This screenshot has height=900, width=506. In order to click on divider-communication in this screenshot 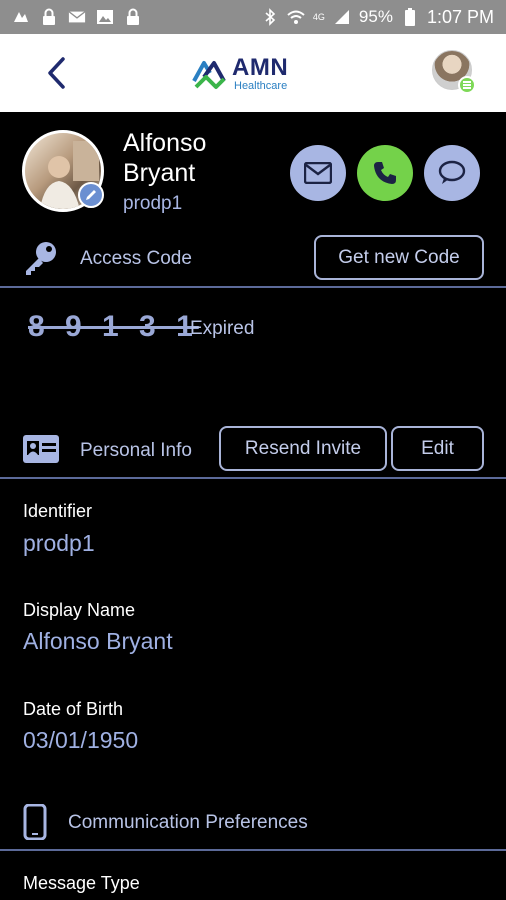, I will do `click(253, 850)`.